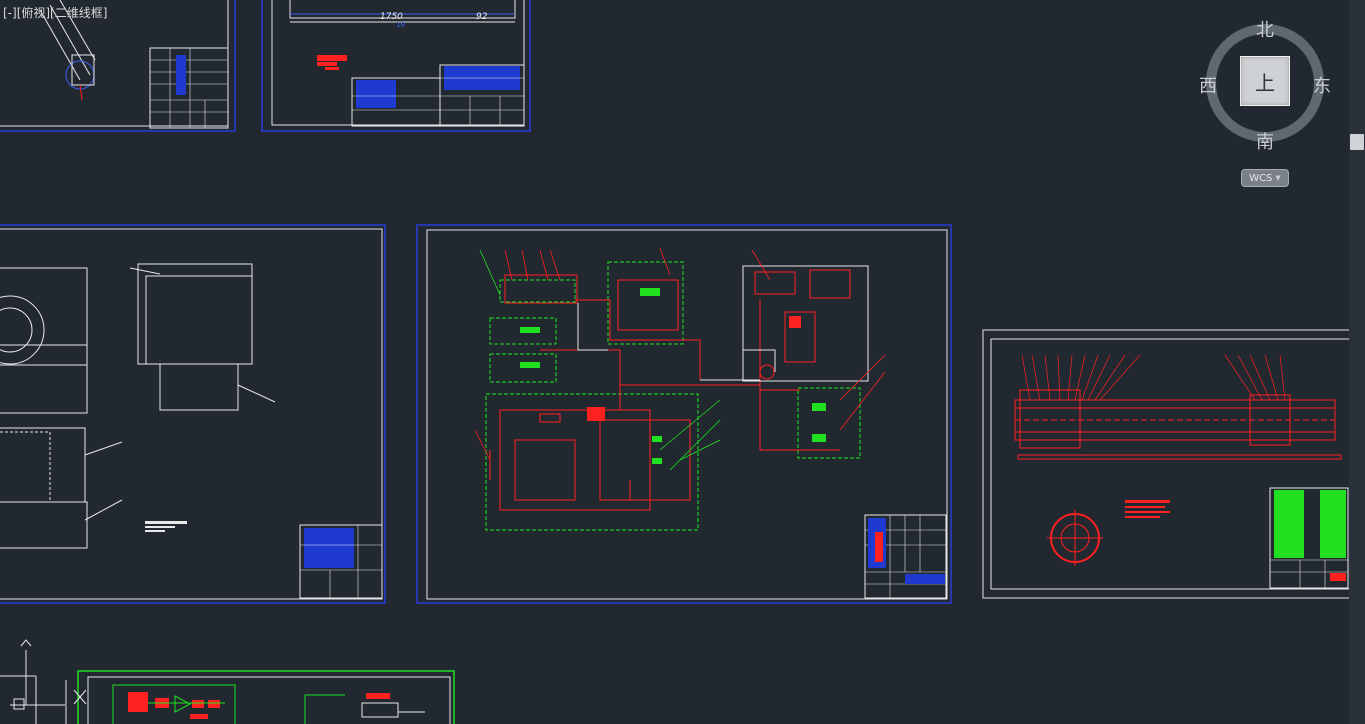 This screenshot has height=724, width=1365. What do you see at coordinates (193, 414) in the screenshot?
I see `drawing-sheet-gearbox` at bounding box center [193, 414].